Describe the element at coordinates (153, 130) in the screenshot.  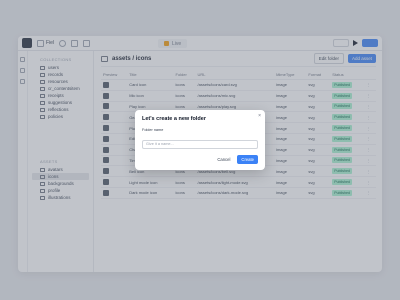
I see `folder-name-label: Folder name` at that location.